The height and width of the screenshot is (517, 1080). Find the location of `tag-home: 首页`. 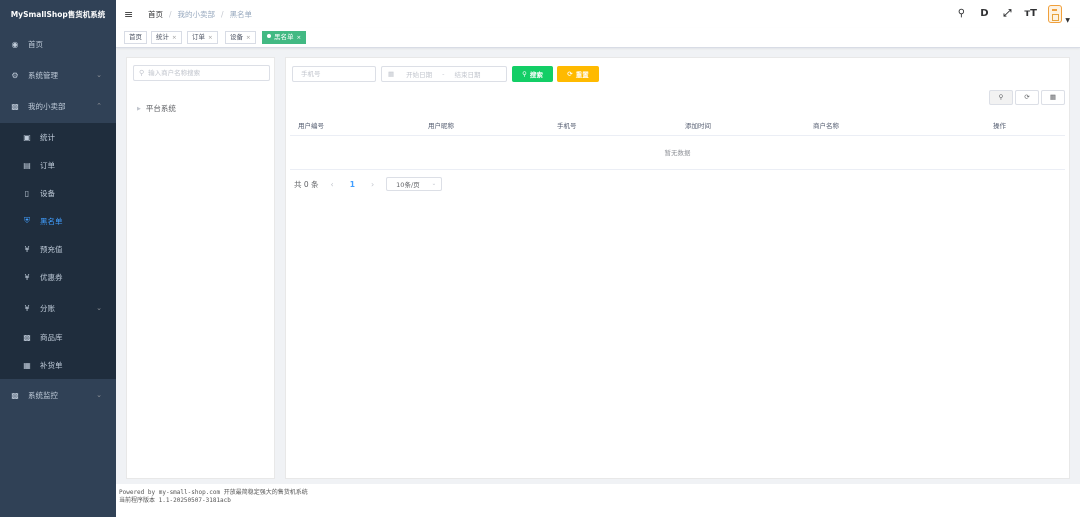

tag-home: 首页 is located at coordinates (135, 37).